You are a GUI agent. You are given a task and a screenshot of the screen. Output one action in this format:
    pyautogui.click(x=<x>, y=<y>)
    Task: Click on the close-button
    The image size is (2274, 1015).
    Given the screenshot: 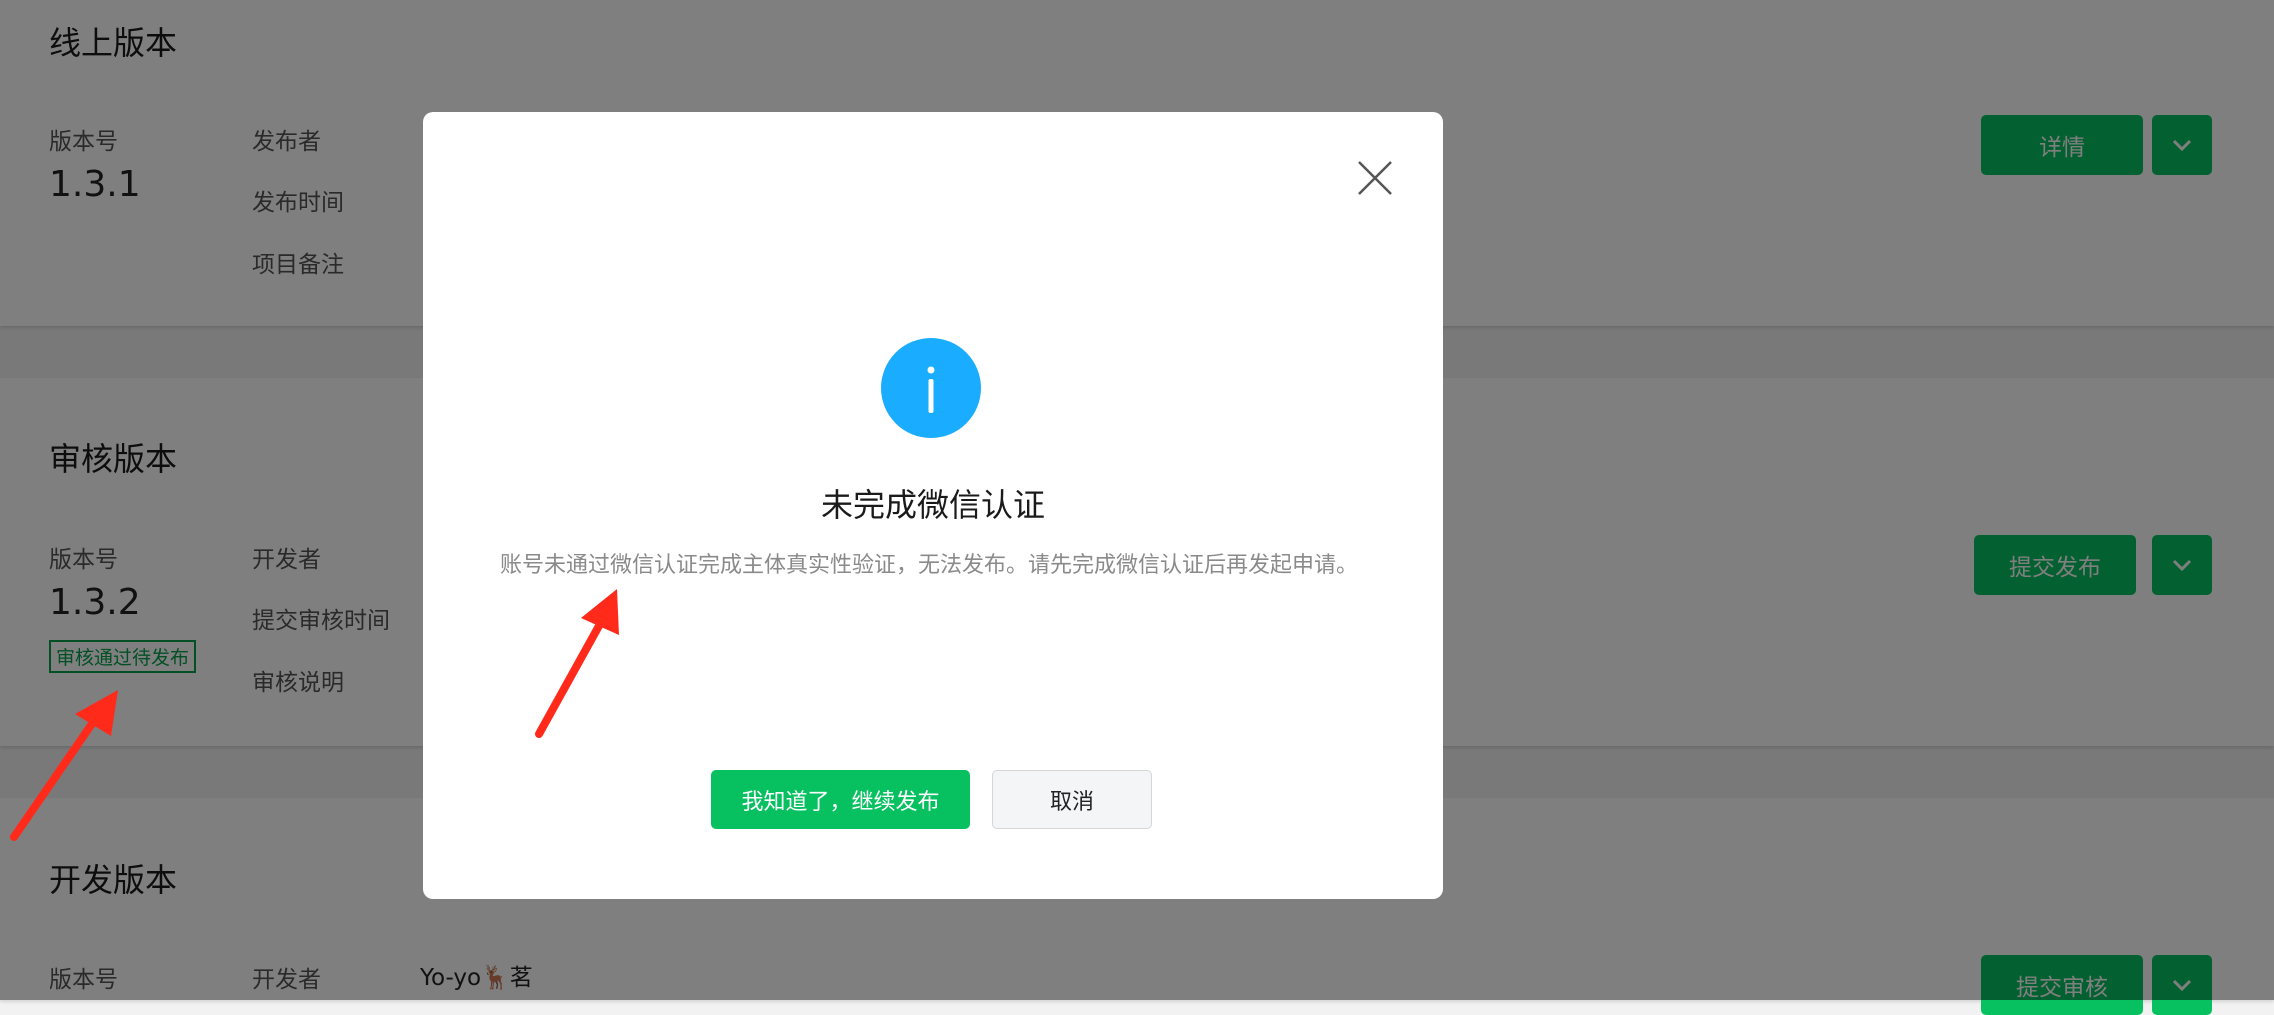 What is the action you would take?
    pyautogui.click(x=1375, y=178)
    